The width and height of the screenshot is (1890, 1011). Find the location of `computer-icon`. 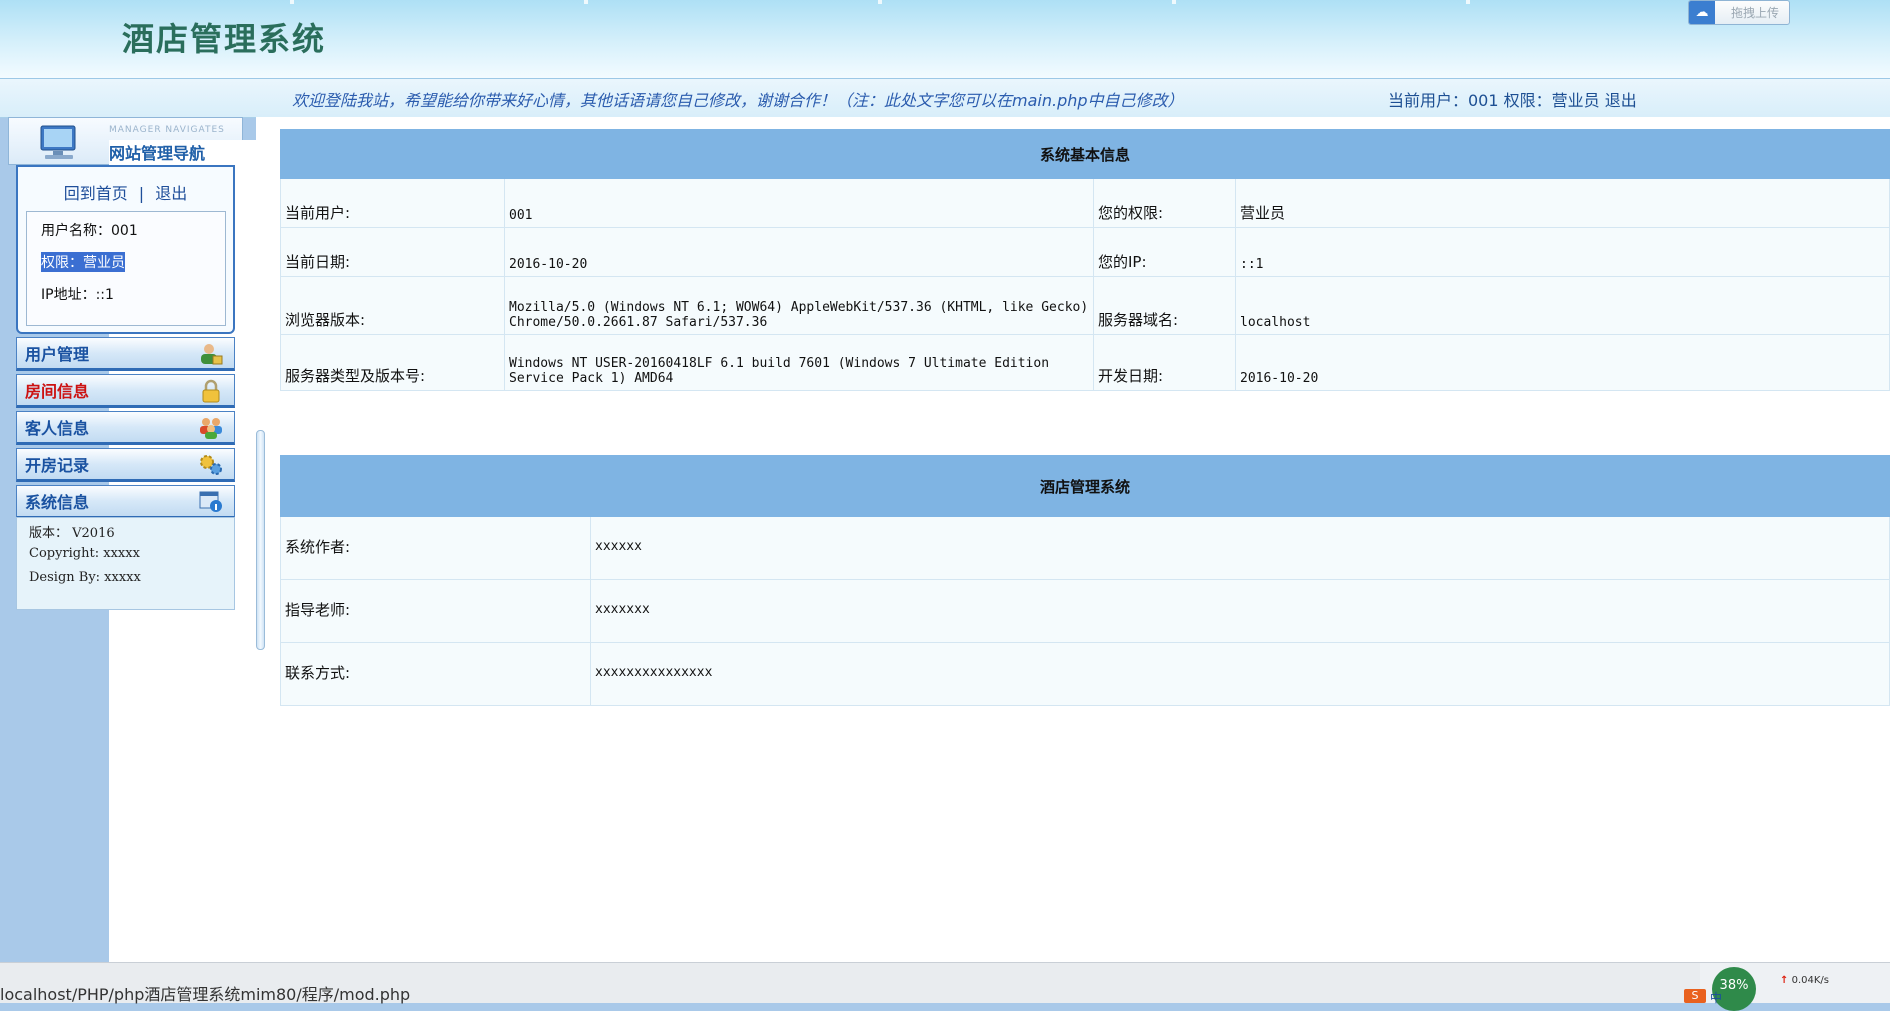

computer-icon is located at coordinates (58, 142).